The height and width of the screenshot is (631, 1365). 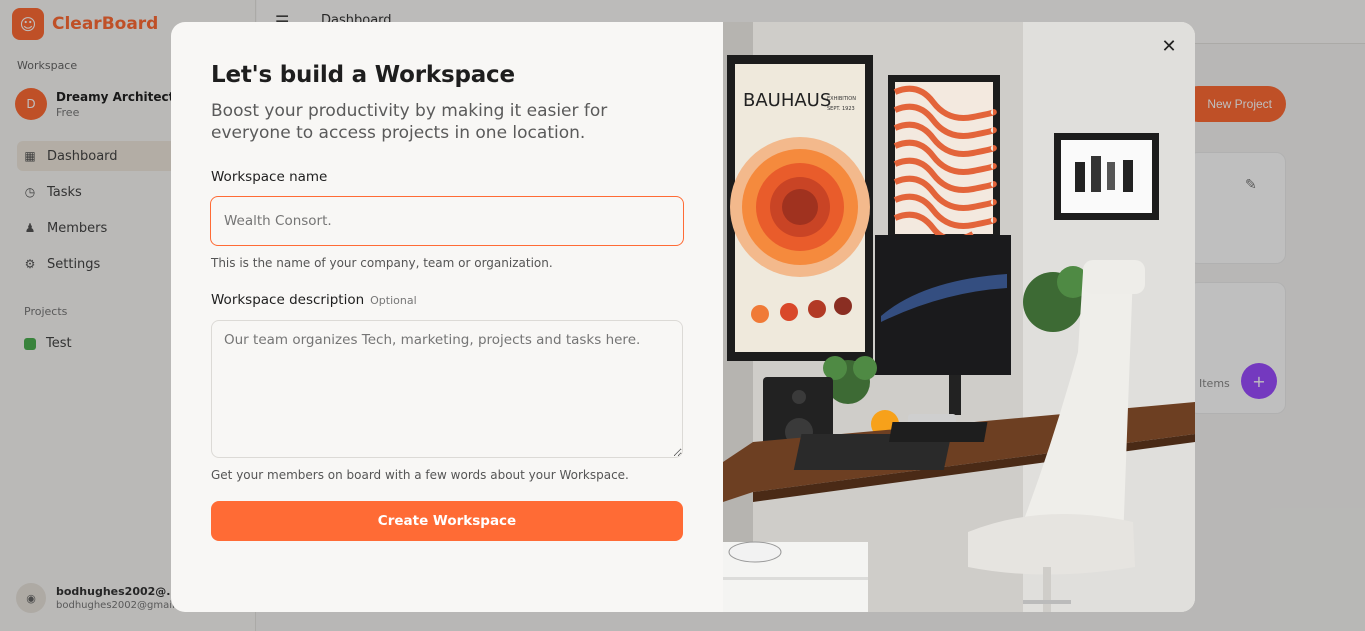 I want to click on create-workspace-button: Create Workspace, so click(x=447, y=521).